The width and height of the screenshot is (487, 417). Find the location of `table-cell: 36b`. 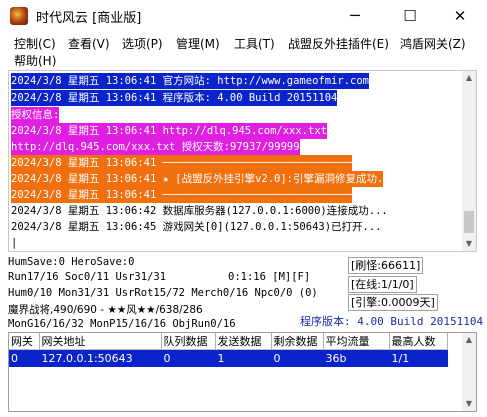

table-cell: 36b is located at coordinates (356, 358).